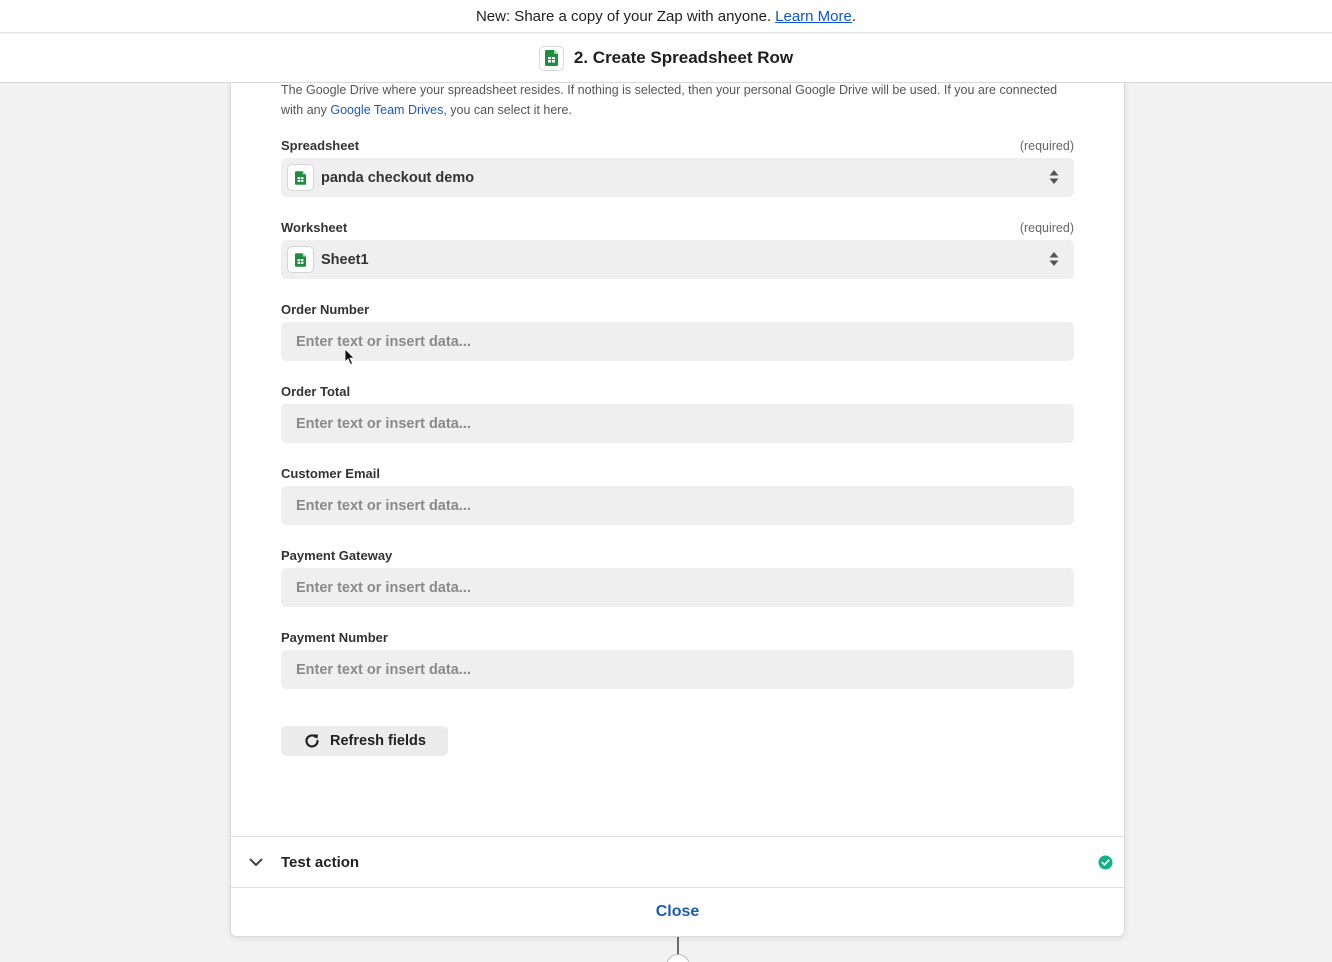 This screenshot has width=1332, height=962. I want to click on spreadsheet-required: (required), so click(1046, 146).